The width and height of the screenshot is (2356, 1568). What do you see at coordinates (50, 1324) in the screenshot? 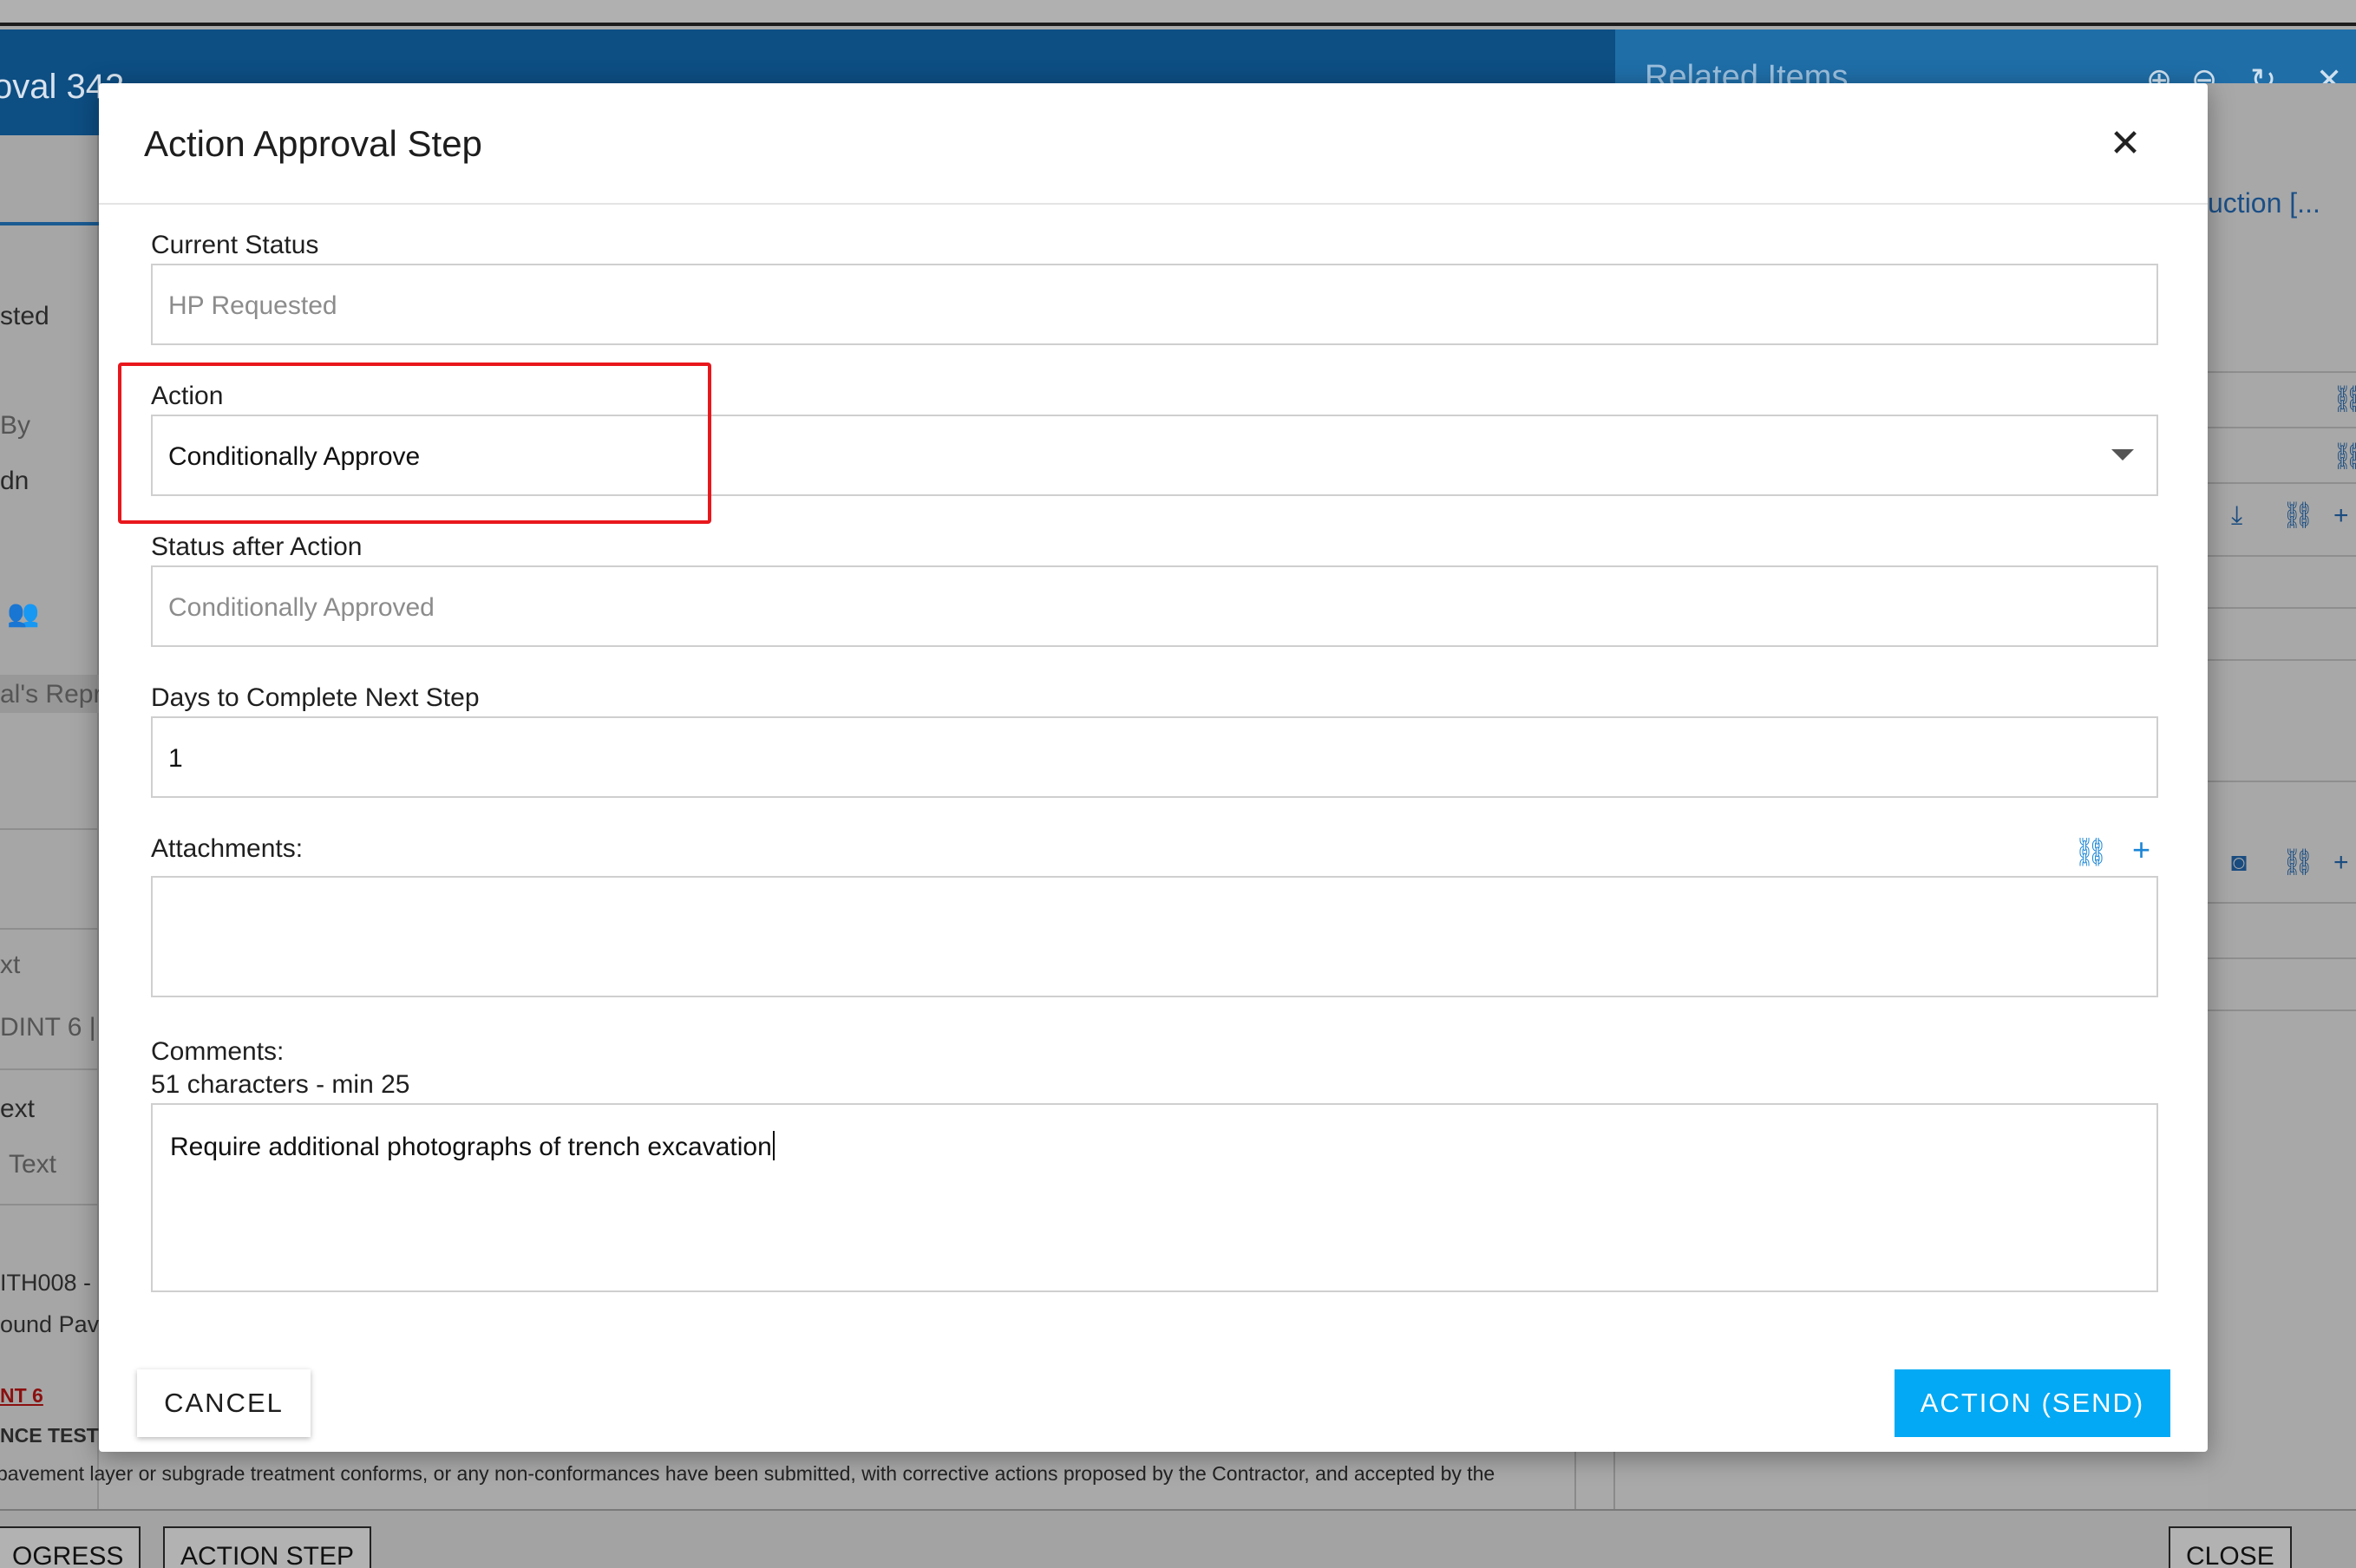
I see `left-label: ound Pav` at bounding box center [50, 1324].